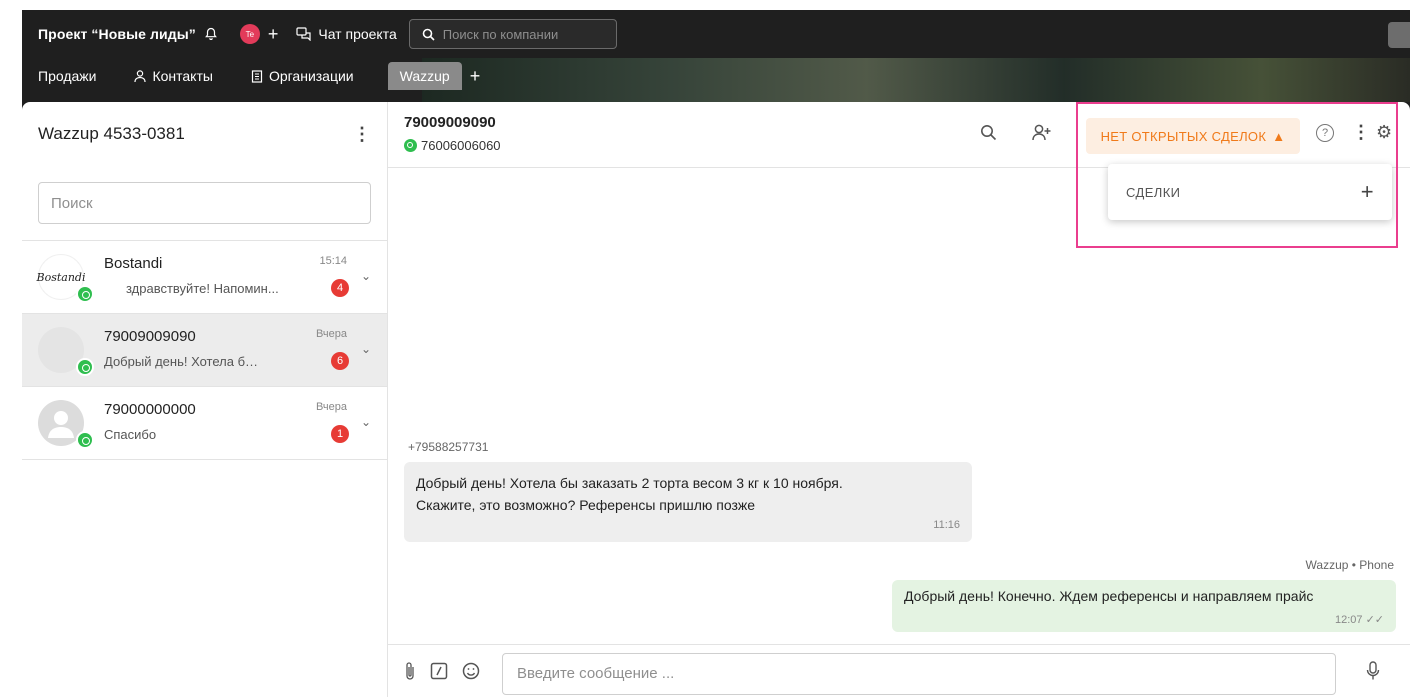 The image size is (1410, 697). What do you see at coordinates (257, 76) in the screenshot?
I see `building-icon` at bounding box center [257, 76].